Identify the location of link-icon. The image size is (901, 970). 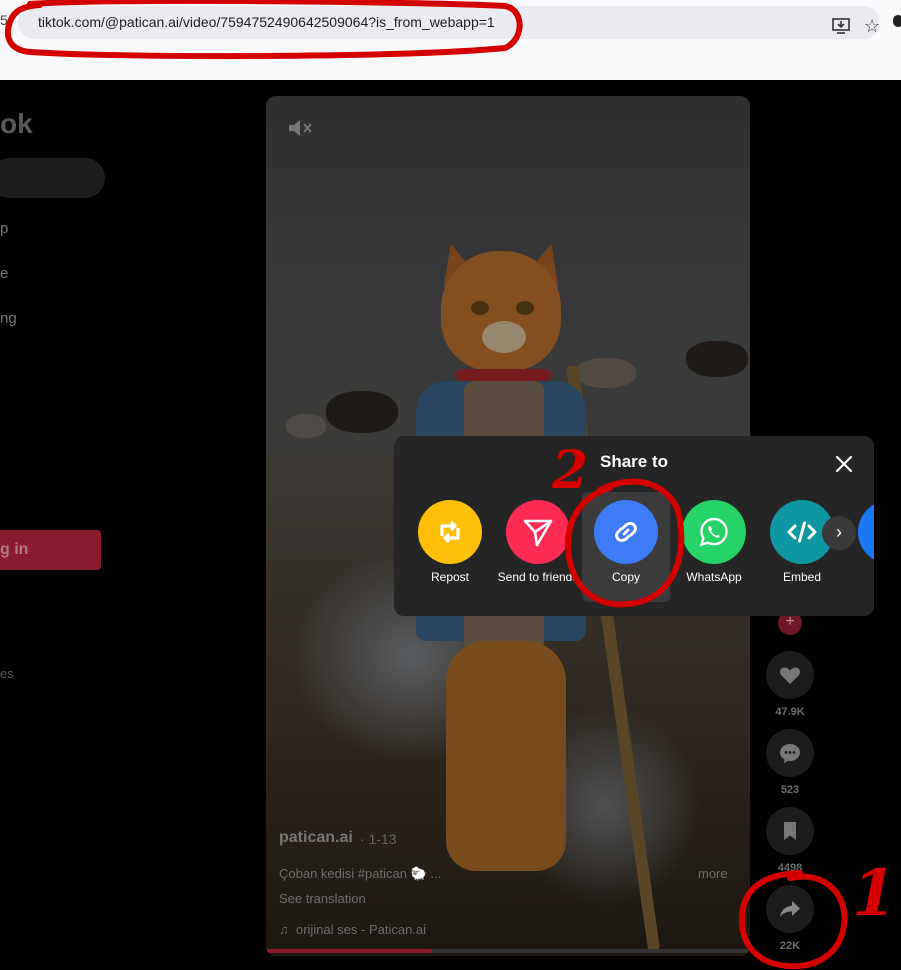
(626, 532).